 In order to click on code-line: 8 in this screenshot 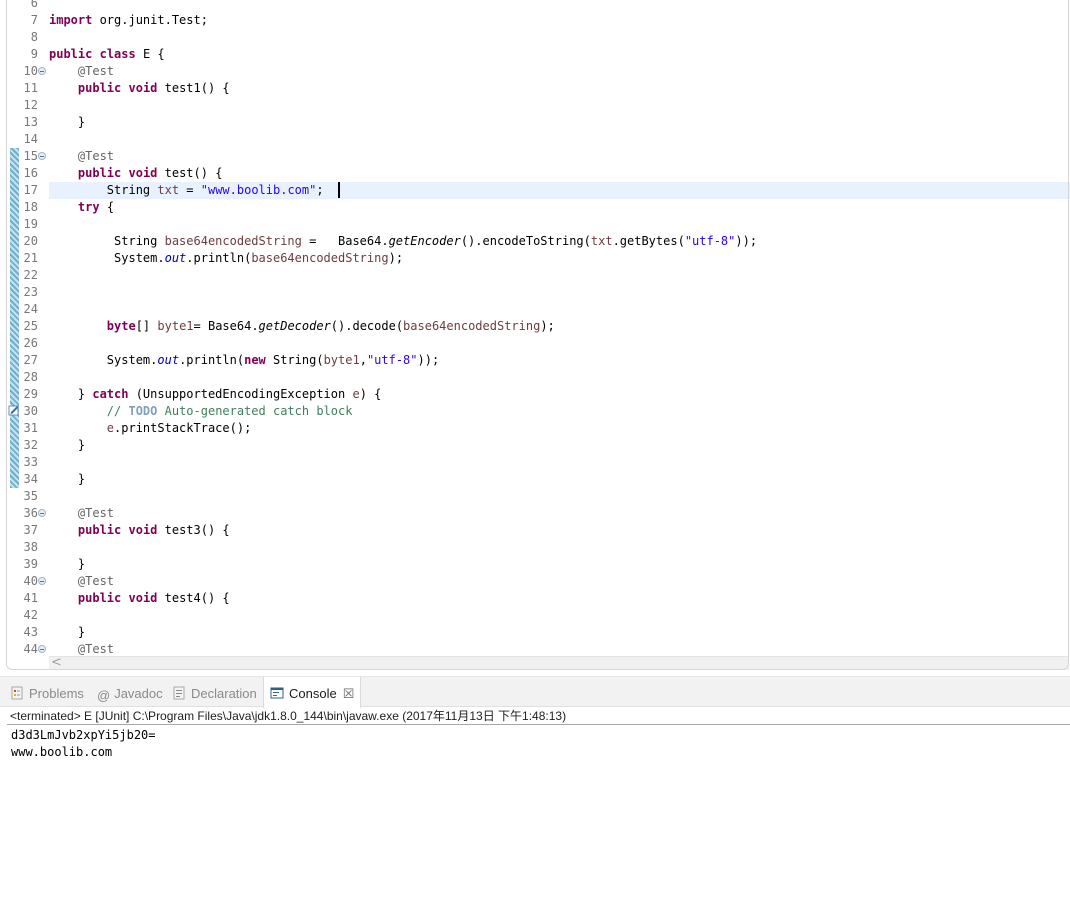, I will do `click(535, 37)`.